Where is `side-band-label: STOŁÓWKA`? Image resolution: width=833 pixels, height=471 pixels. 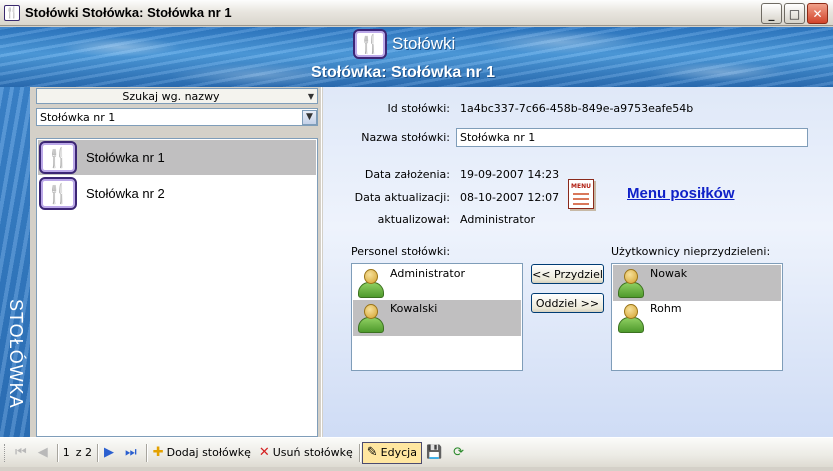 side-band-label: STOŁÓWKA is located at coordinates (16, 354).